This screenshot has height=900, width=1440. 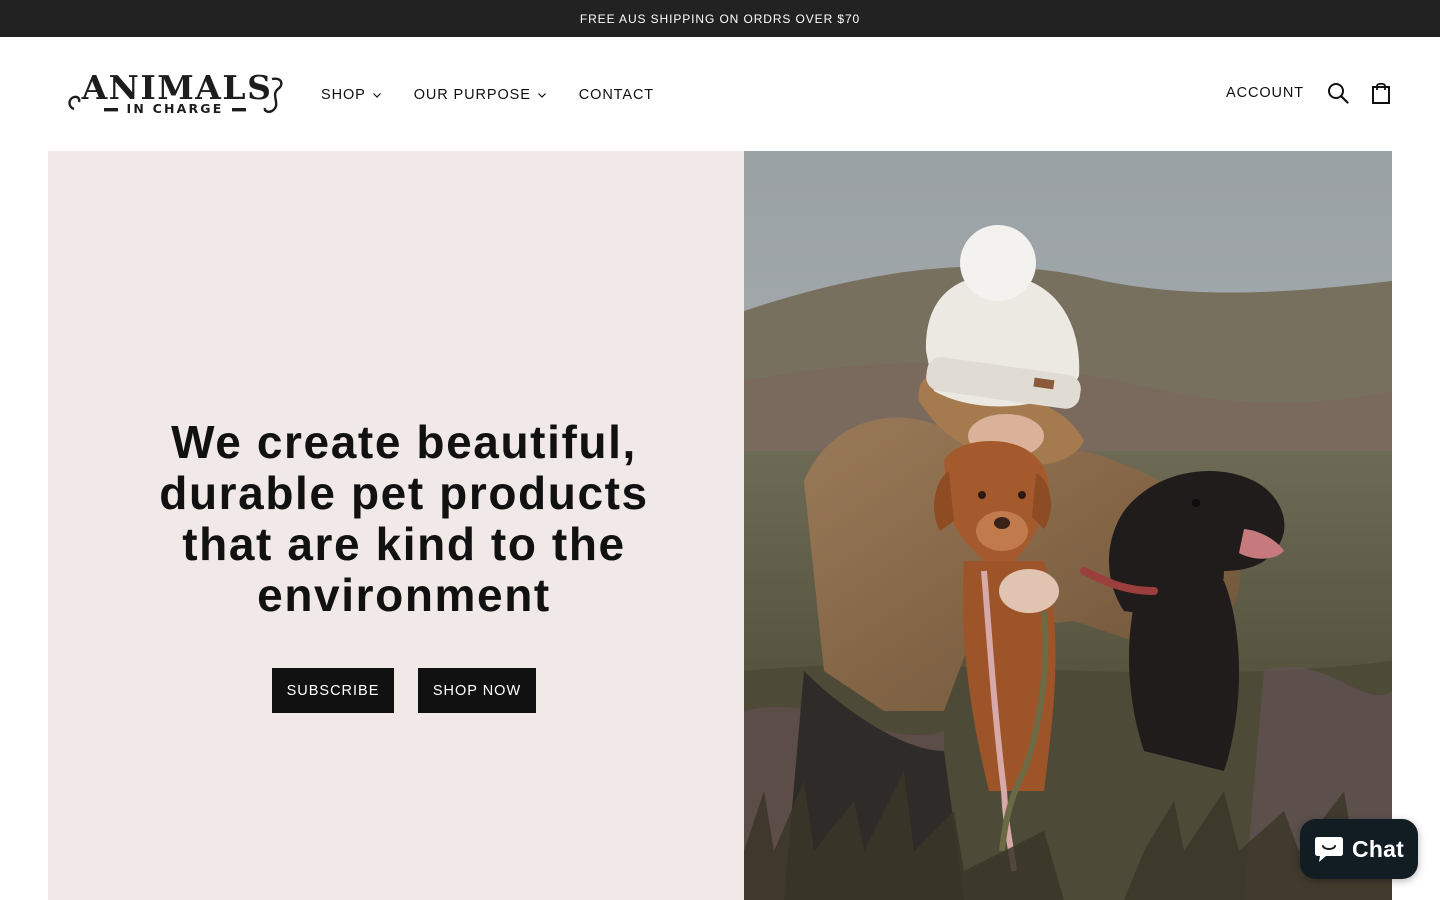 What do you see at coordinates (1265, 93) in the screenshot?
I see `account-link: ACCOUNT` at bounding box center [1265, 93].